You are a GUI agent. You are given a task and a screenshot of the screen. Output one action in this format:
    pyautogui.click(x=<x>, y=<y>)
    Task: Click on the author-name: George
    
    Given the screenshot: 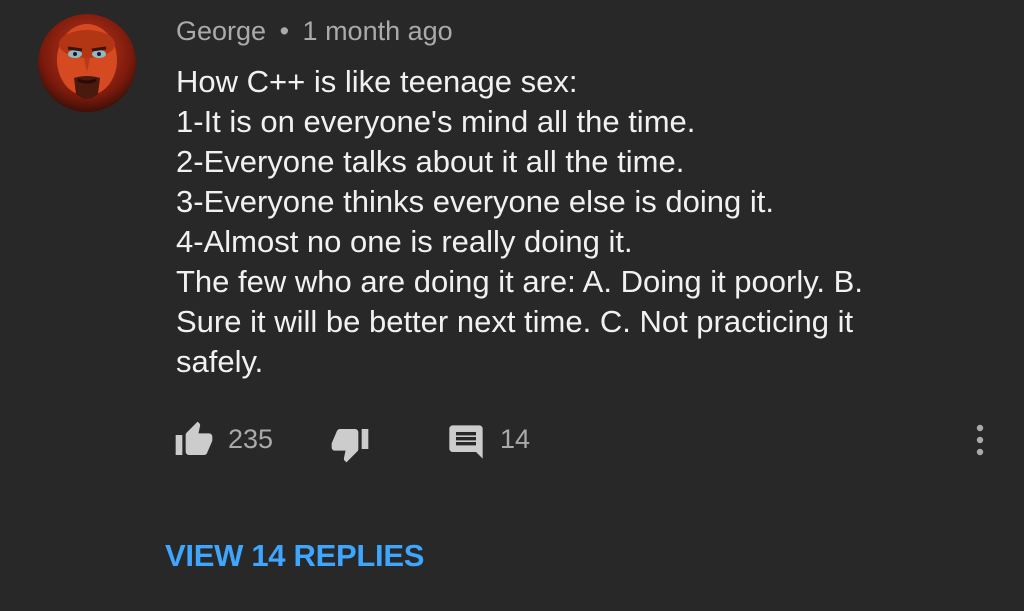 What is the action you would take?
    pyautogui.click(x=221, y=31)
    